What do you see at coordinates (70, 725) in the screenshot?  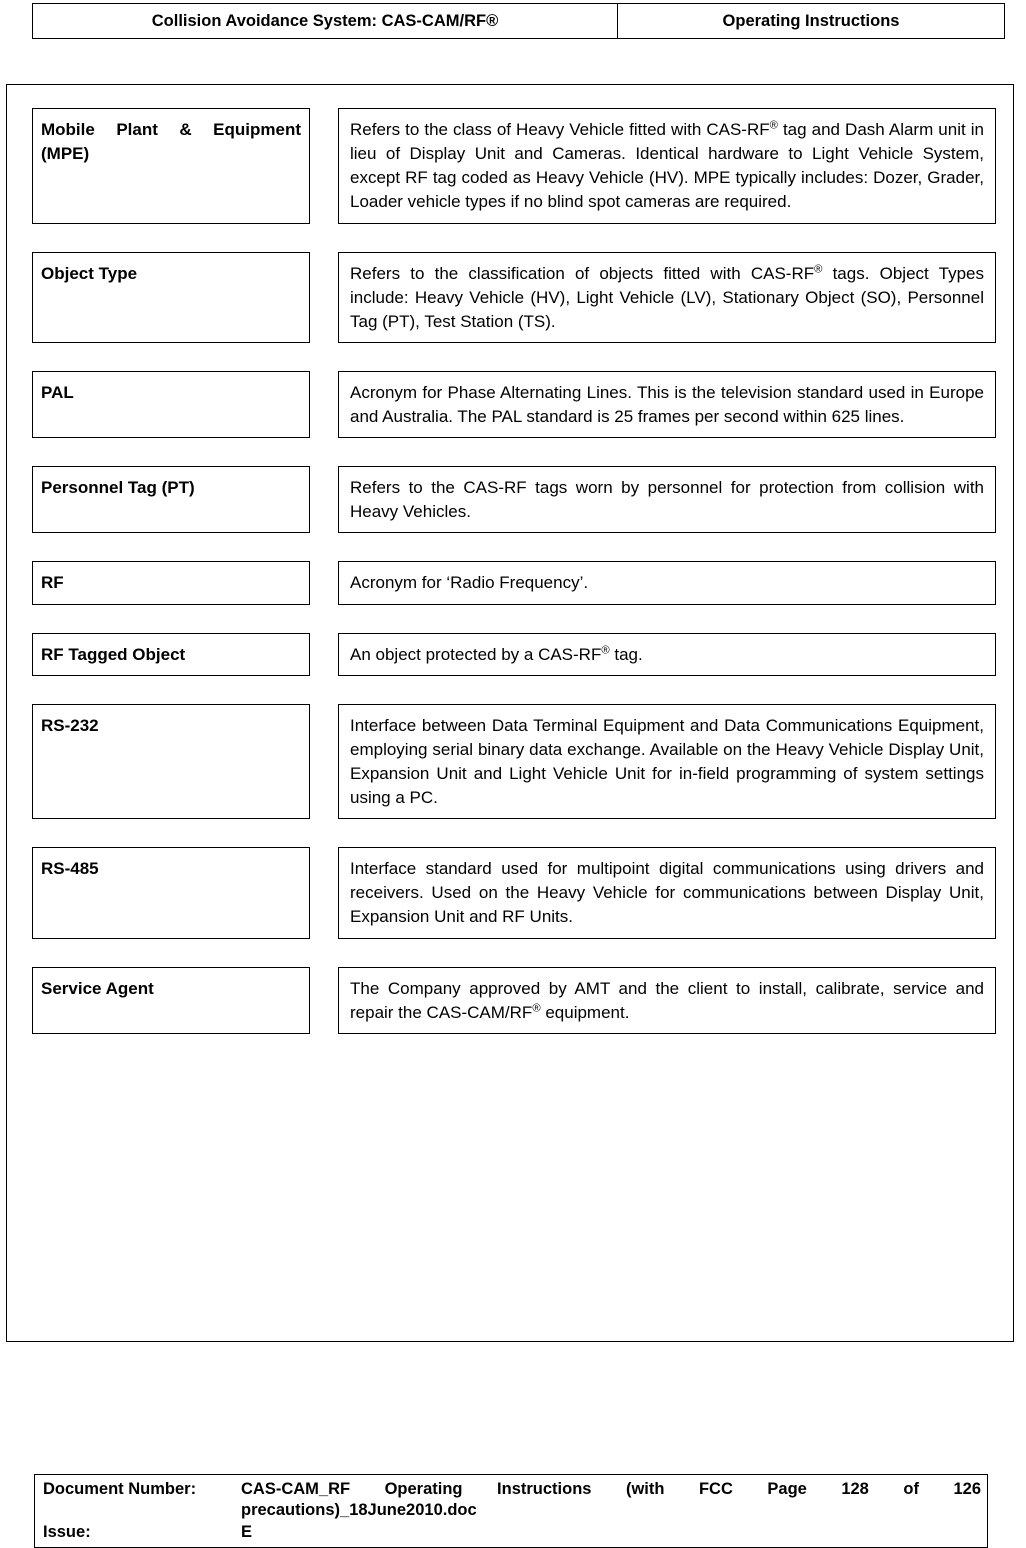 I see `glossary-term-label: RS-232` at bounding box center [70, 725].